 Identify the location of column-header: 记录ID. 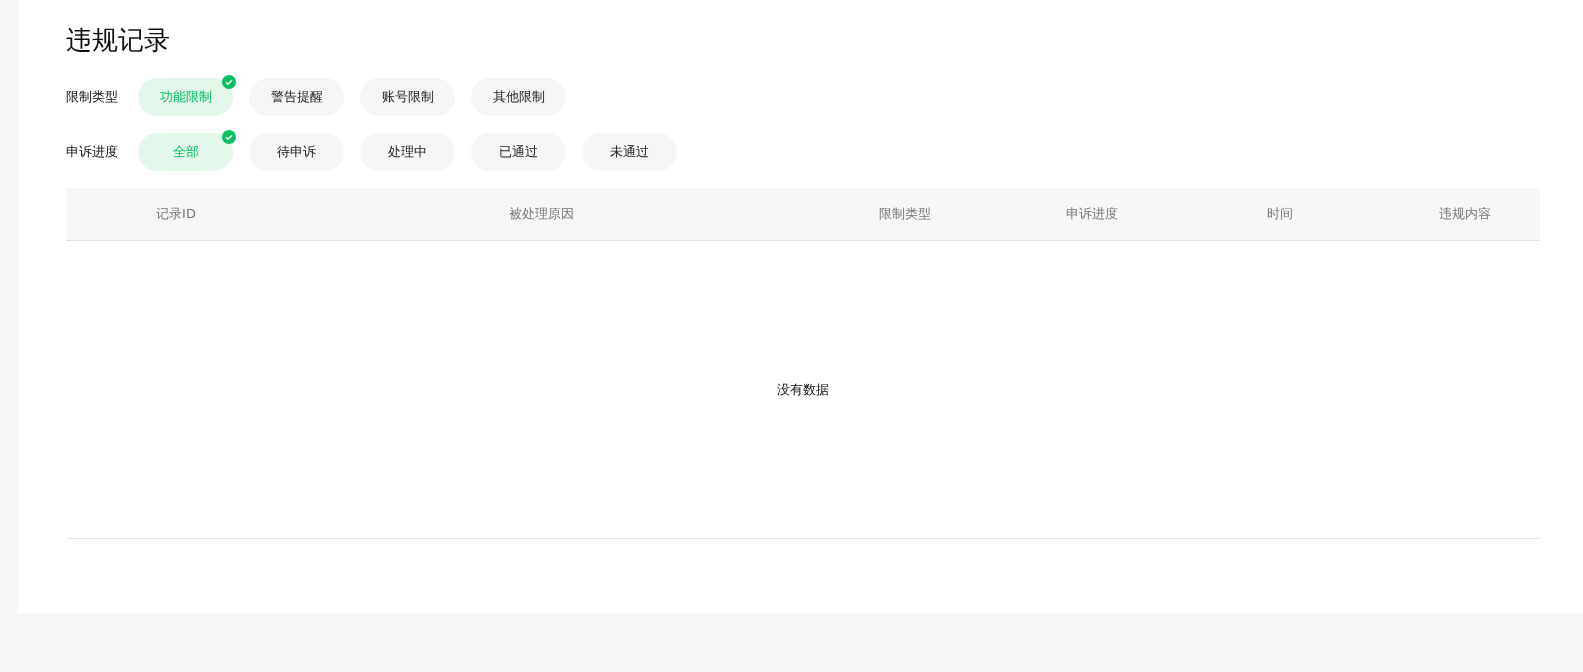
(176, 214).